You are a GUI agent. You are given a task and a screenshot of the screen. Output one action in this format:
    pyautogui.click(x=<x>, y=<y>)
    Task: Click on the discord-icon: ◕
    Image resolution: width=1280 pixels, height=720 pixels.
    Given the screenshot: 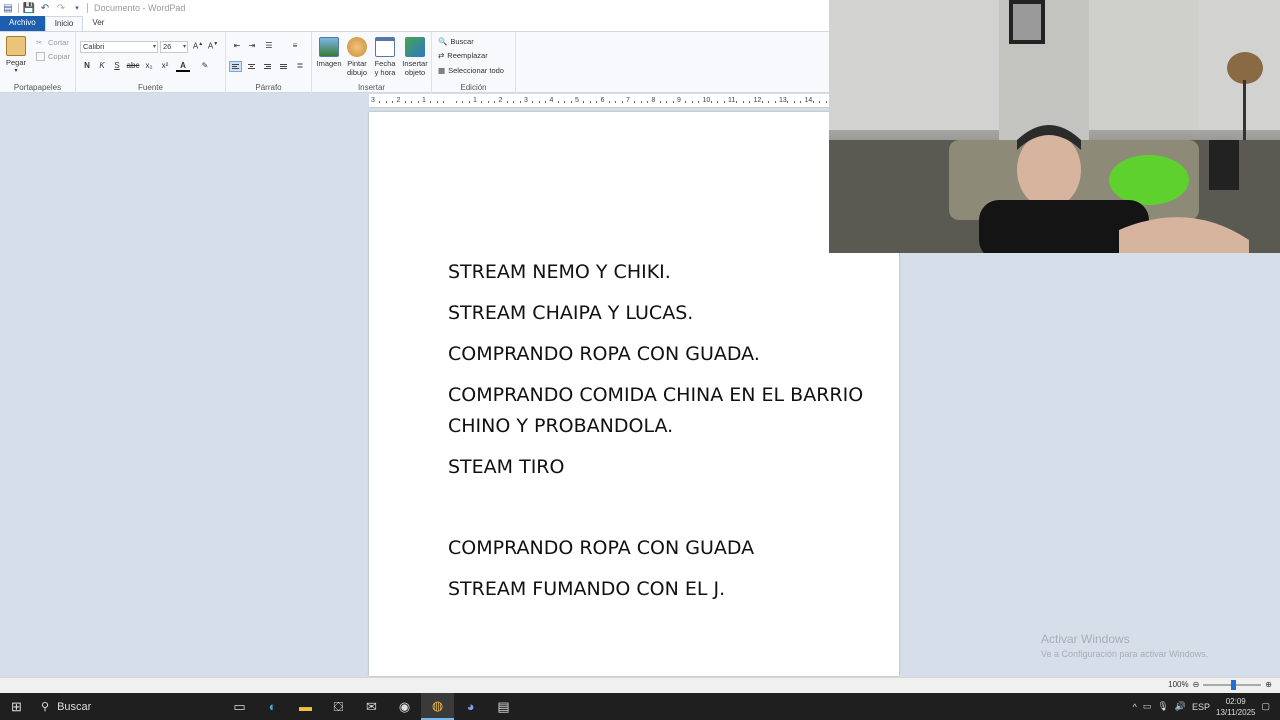 What is the action you would take?
    pyautogui.click(x=470, y=706)
    